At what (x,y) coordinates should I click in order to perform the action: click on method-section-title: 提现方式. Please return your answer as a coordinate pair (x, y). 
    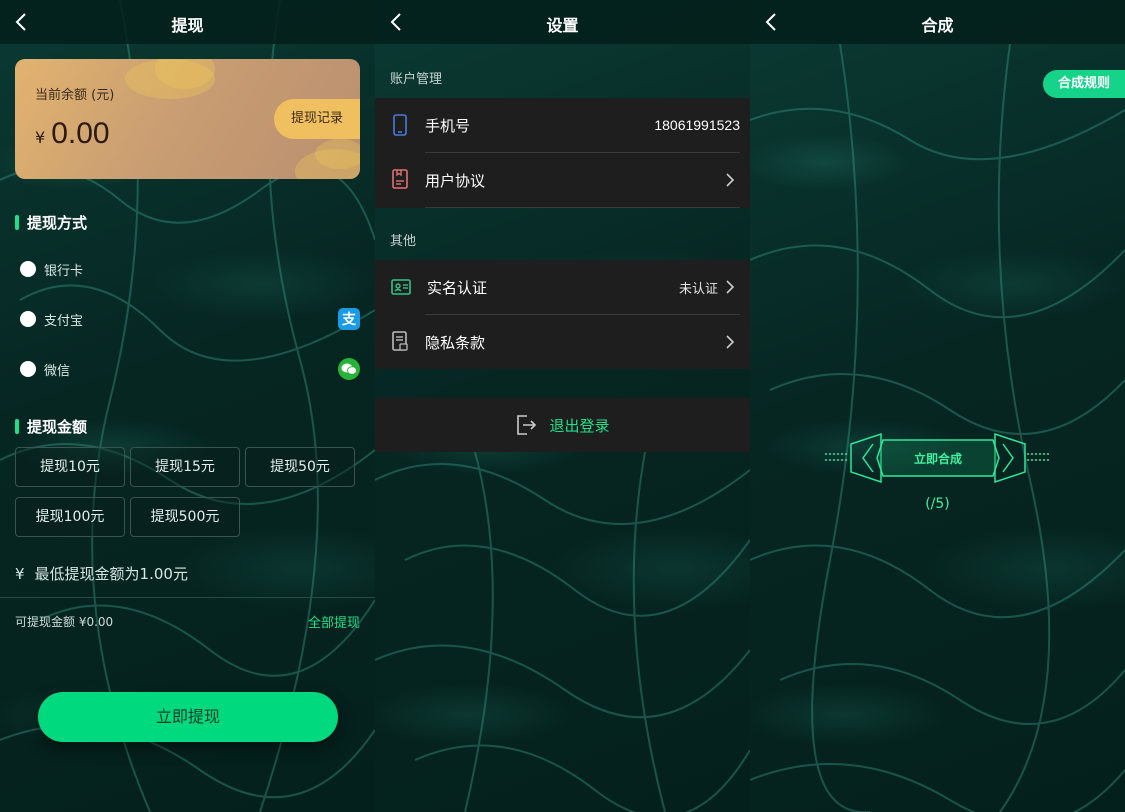
    Looking at the image, I should click on (51, 222).